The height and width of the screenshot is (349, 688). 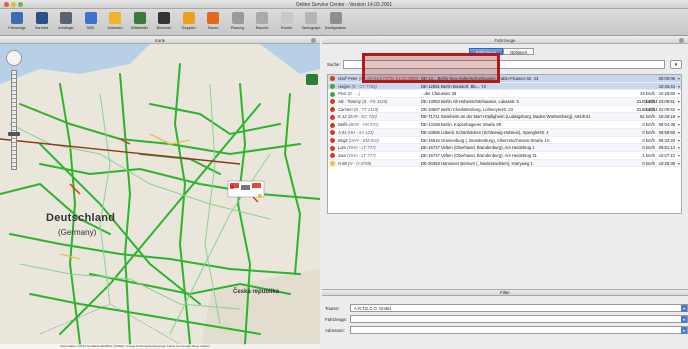 What do you see at coordinates (115, 28) in the screenshot?
I see `toolbar-label: Adressen` at bounding box center [115, 28].